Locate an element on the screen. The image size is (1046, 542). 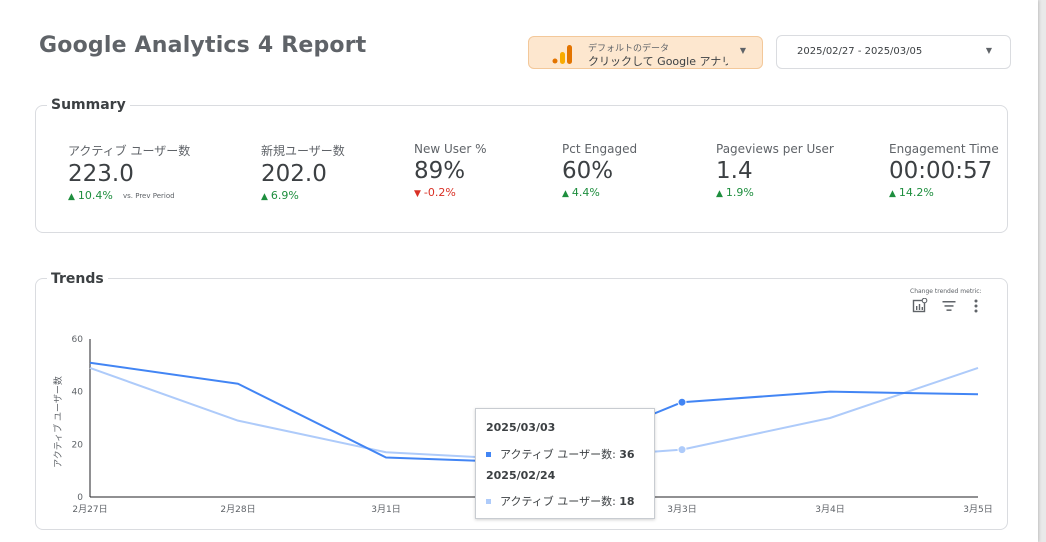
date-range-value: 2025/02/27 - 2025/03/05 is located at coordinates (860, 51).